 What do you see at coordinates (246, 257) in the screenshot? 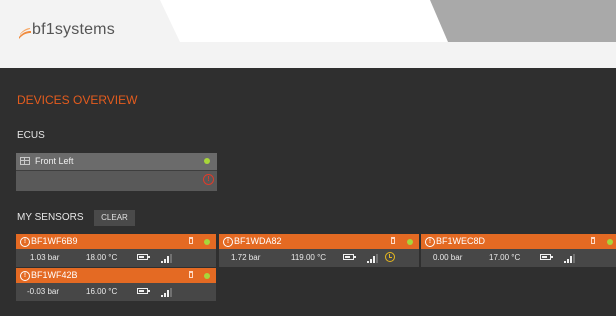
I see `pressure-value: 1.72 bar` at bounding box center [246, 257].